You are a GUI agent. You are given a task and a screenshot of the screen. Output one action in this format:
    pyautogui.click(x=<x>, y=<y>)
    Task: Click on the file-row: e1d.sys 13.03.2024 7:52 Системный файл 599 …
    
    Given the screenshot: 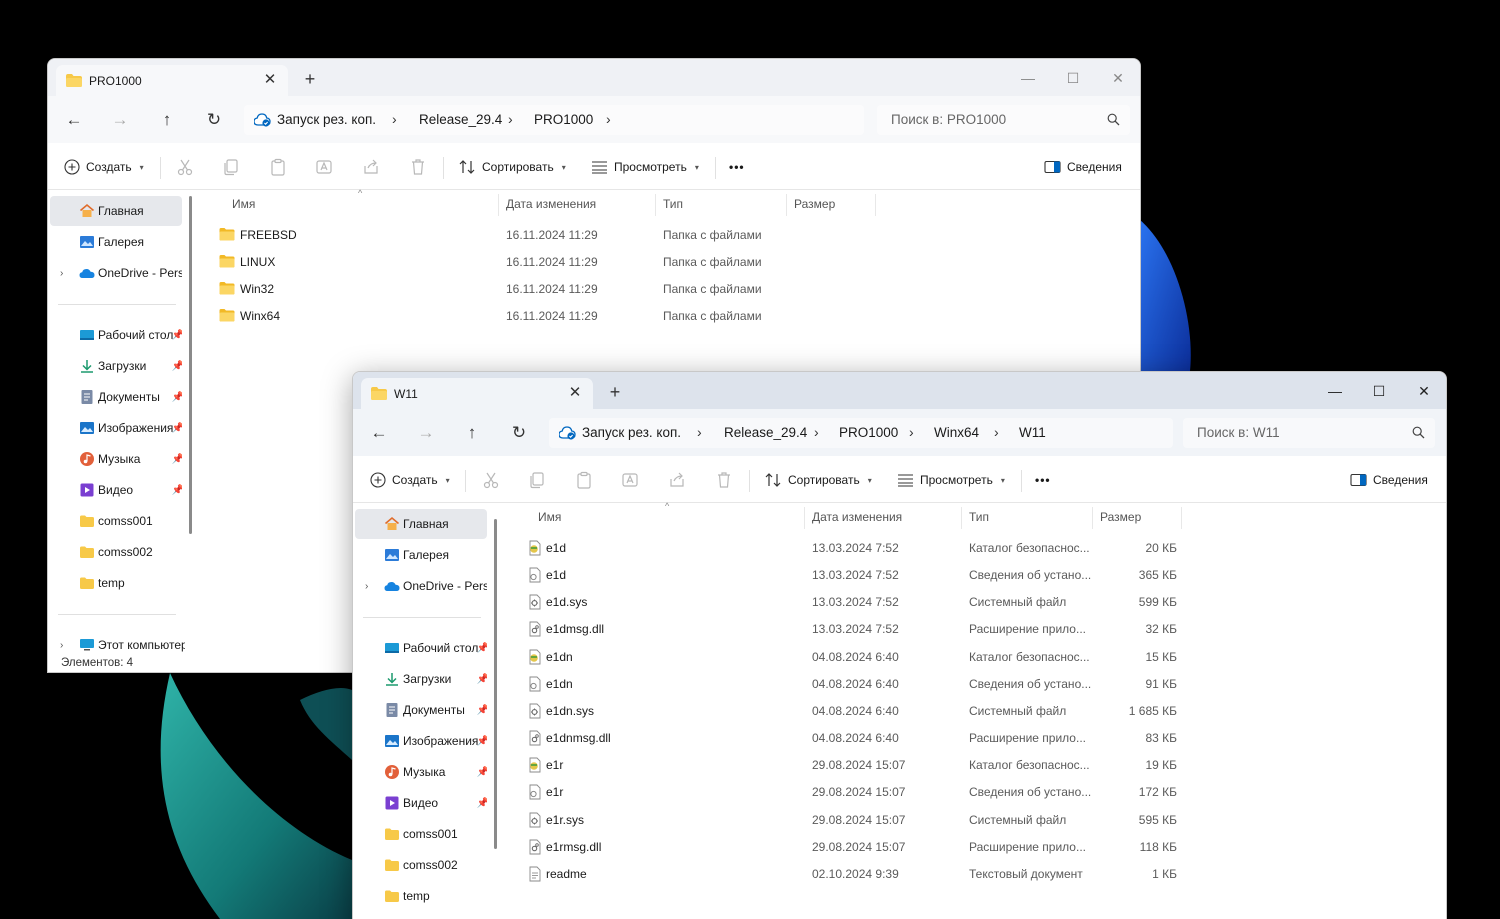 What is the action you would take?
    pyautogui.click(x=974, y=602)
    